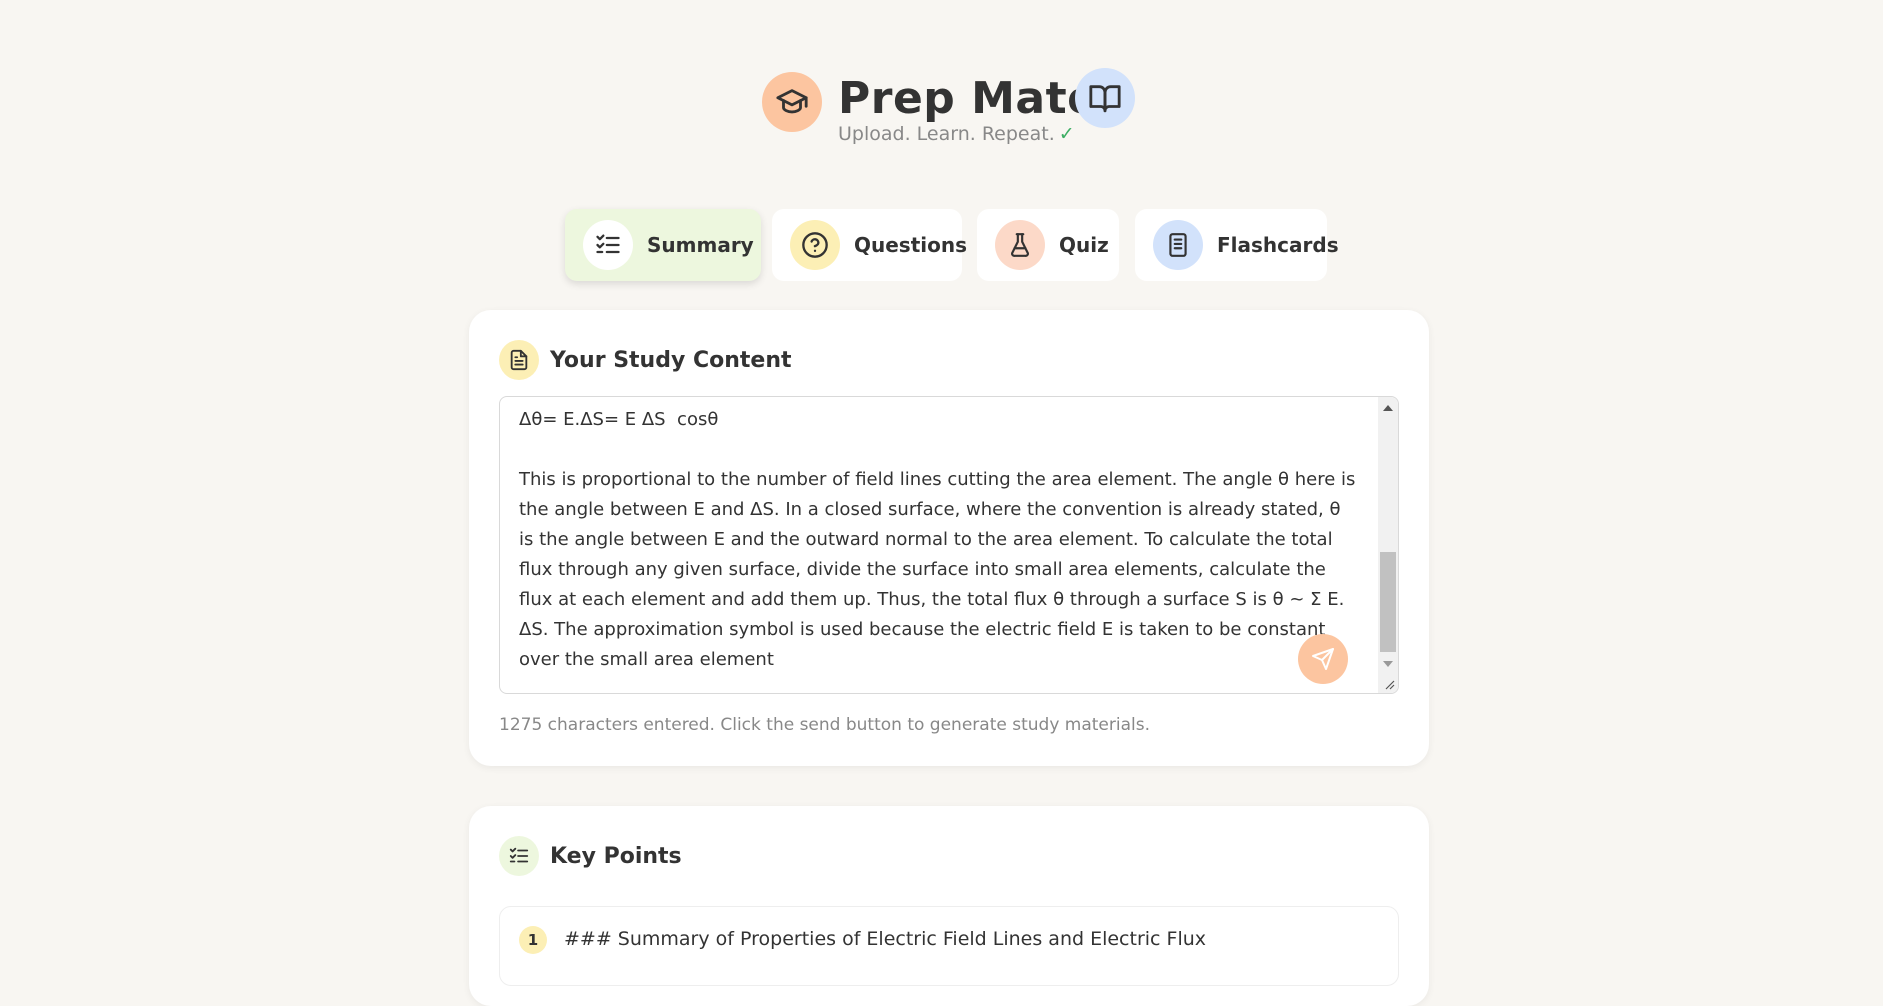 The width and height of the screenshot is (1883, 1006). What do you see at coordinates (616, 856) in the screenshot?
I see `key-points-title: Key Points` at bounding box center [616, 856].